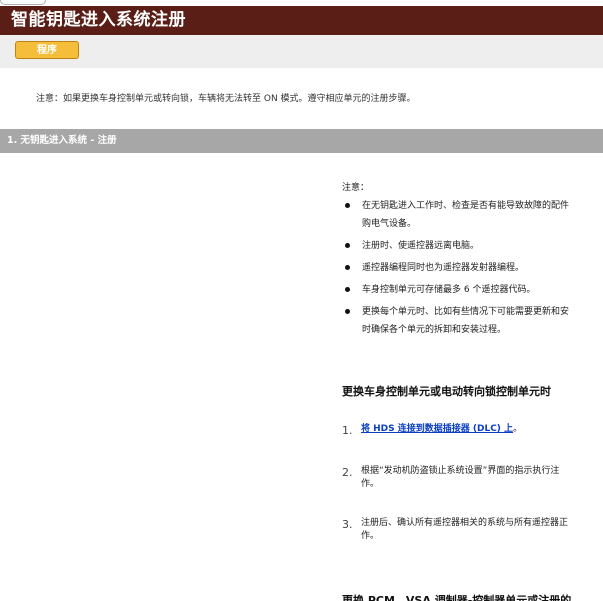 Image resolution: width=603 pixels, height=601 pixels. What do you see at coordinates (518, 429) in the screenshot?
I see `step-text: 。` at bounding box center [518, 429].